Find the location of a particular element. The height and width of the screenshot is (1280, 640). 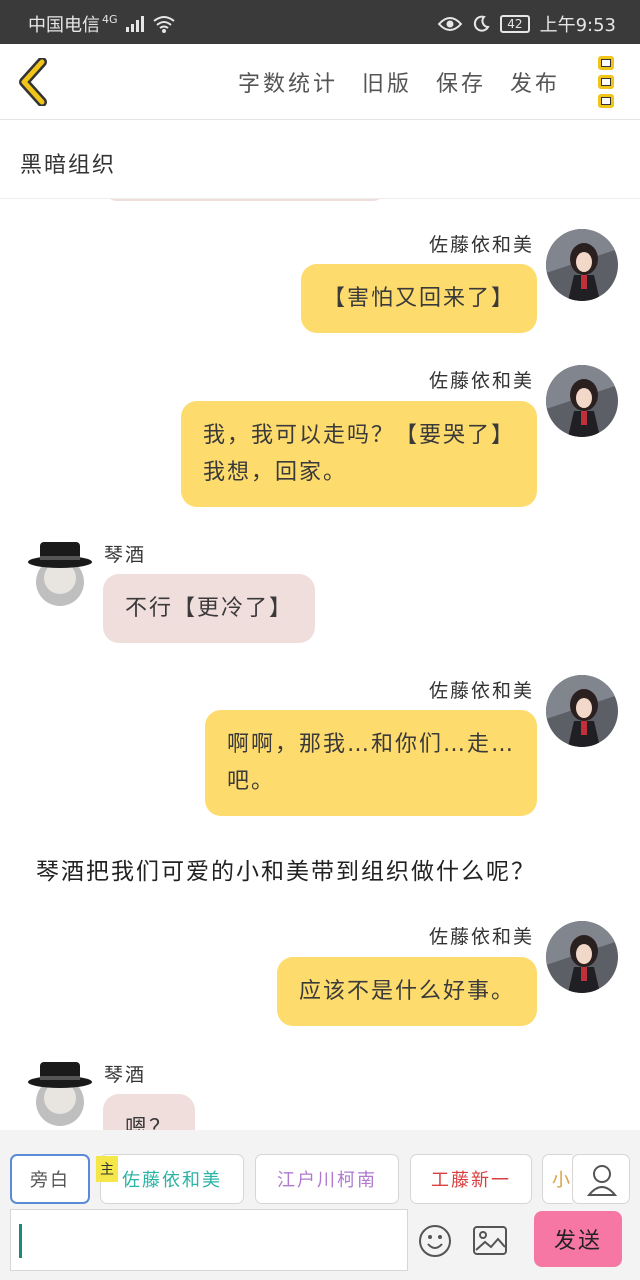

input-bar: 发送 is located at coordinates (320, 1243).